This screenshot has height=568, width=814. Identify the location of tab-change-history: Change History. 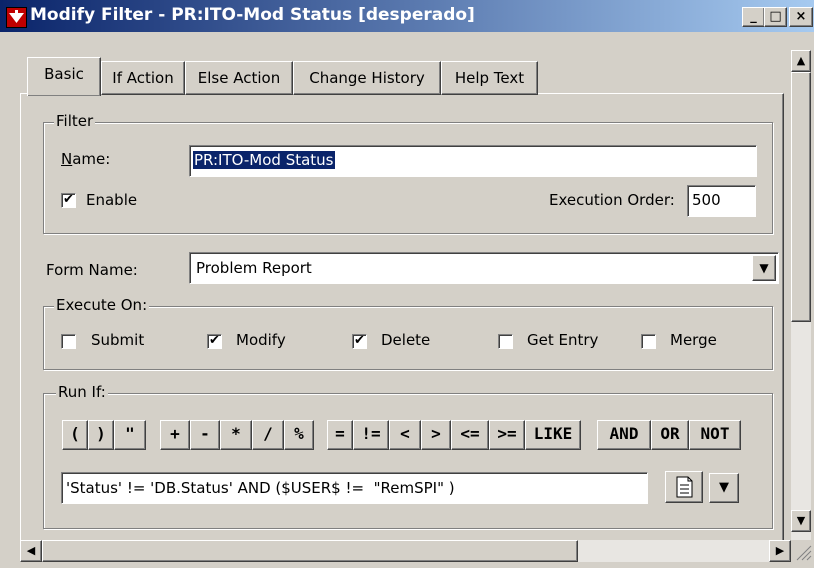
(367, 78).